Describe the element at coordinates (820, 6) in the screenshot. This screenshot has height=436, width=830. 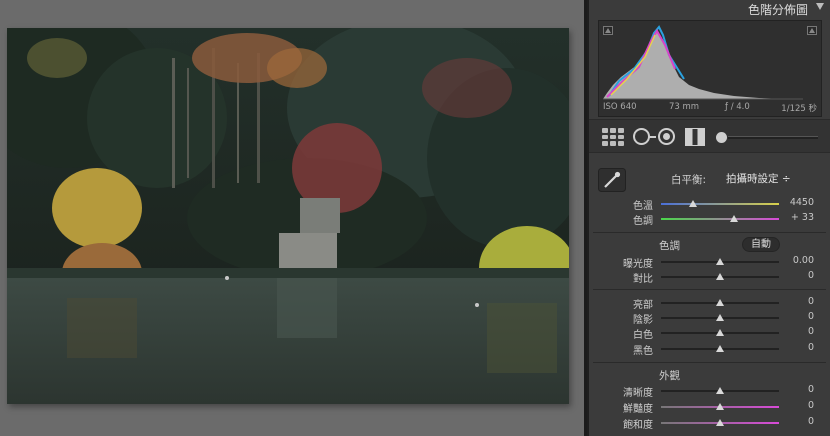
I see `collapse-arrow-icon` at that location.